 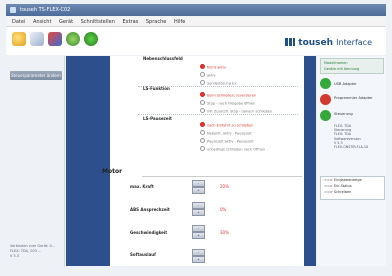 I want to click on brand-name: touseh, so click(x=316, y=43).